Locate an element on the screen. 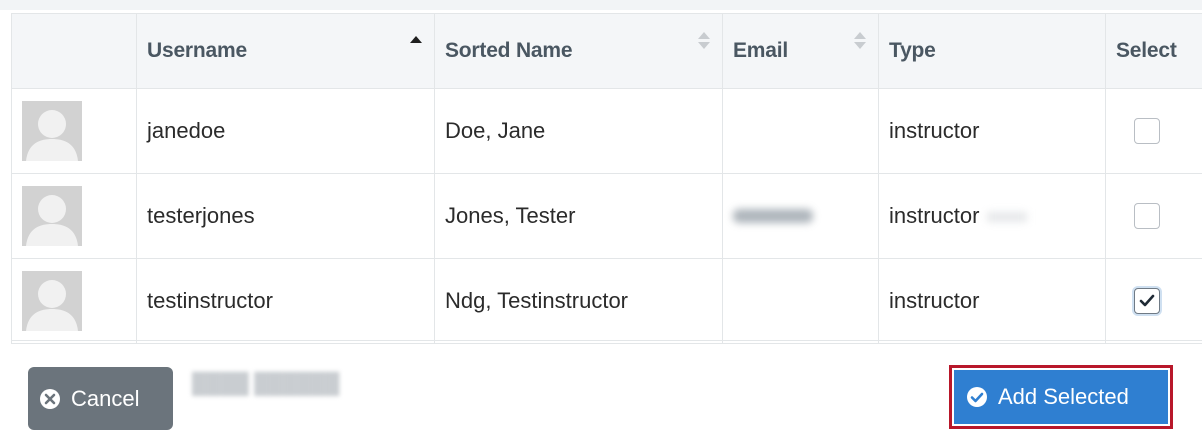 This screenshot has width=1202, height=431. username-cell: testerjones is located at coordinates (285, 216).